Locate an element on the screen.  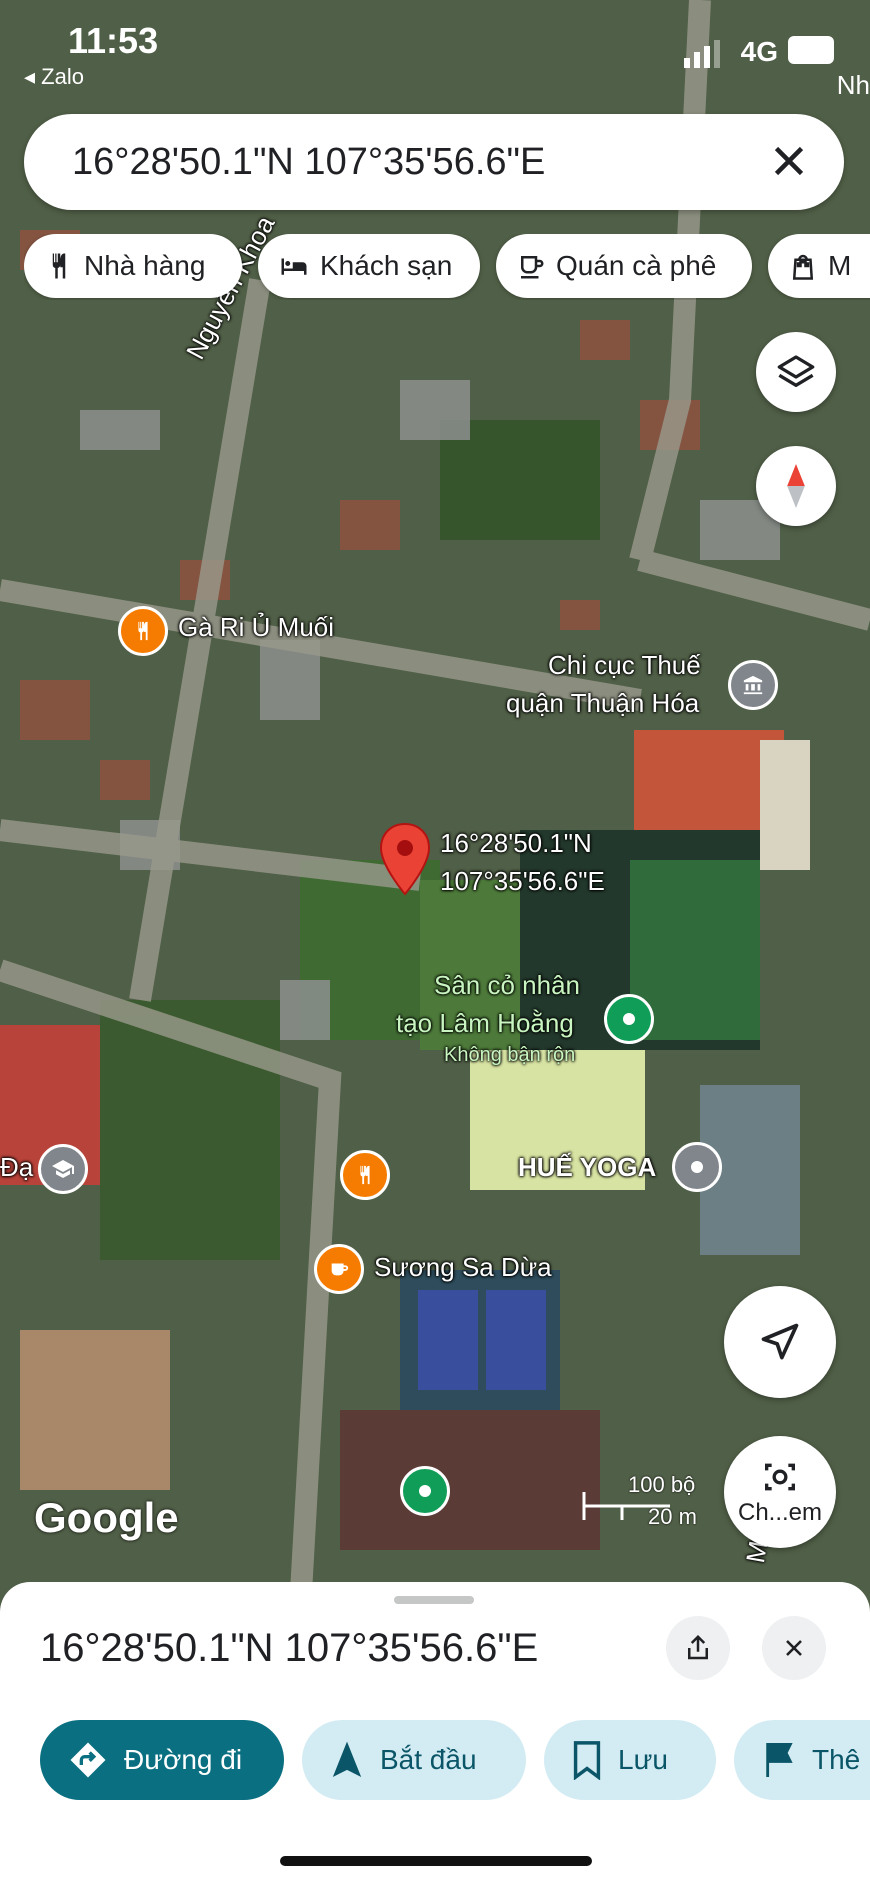
action-label: Lưu is located at coordinates (643, 1759).